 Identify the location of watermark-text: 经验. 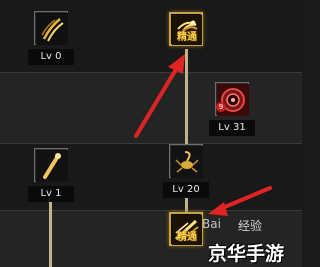
(250, 226).